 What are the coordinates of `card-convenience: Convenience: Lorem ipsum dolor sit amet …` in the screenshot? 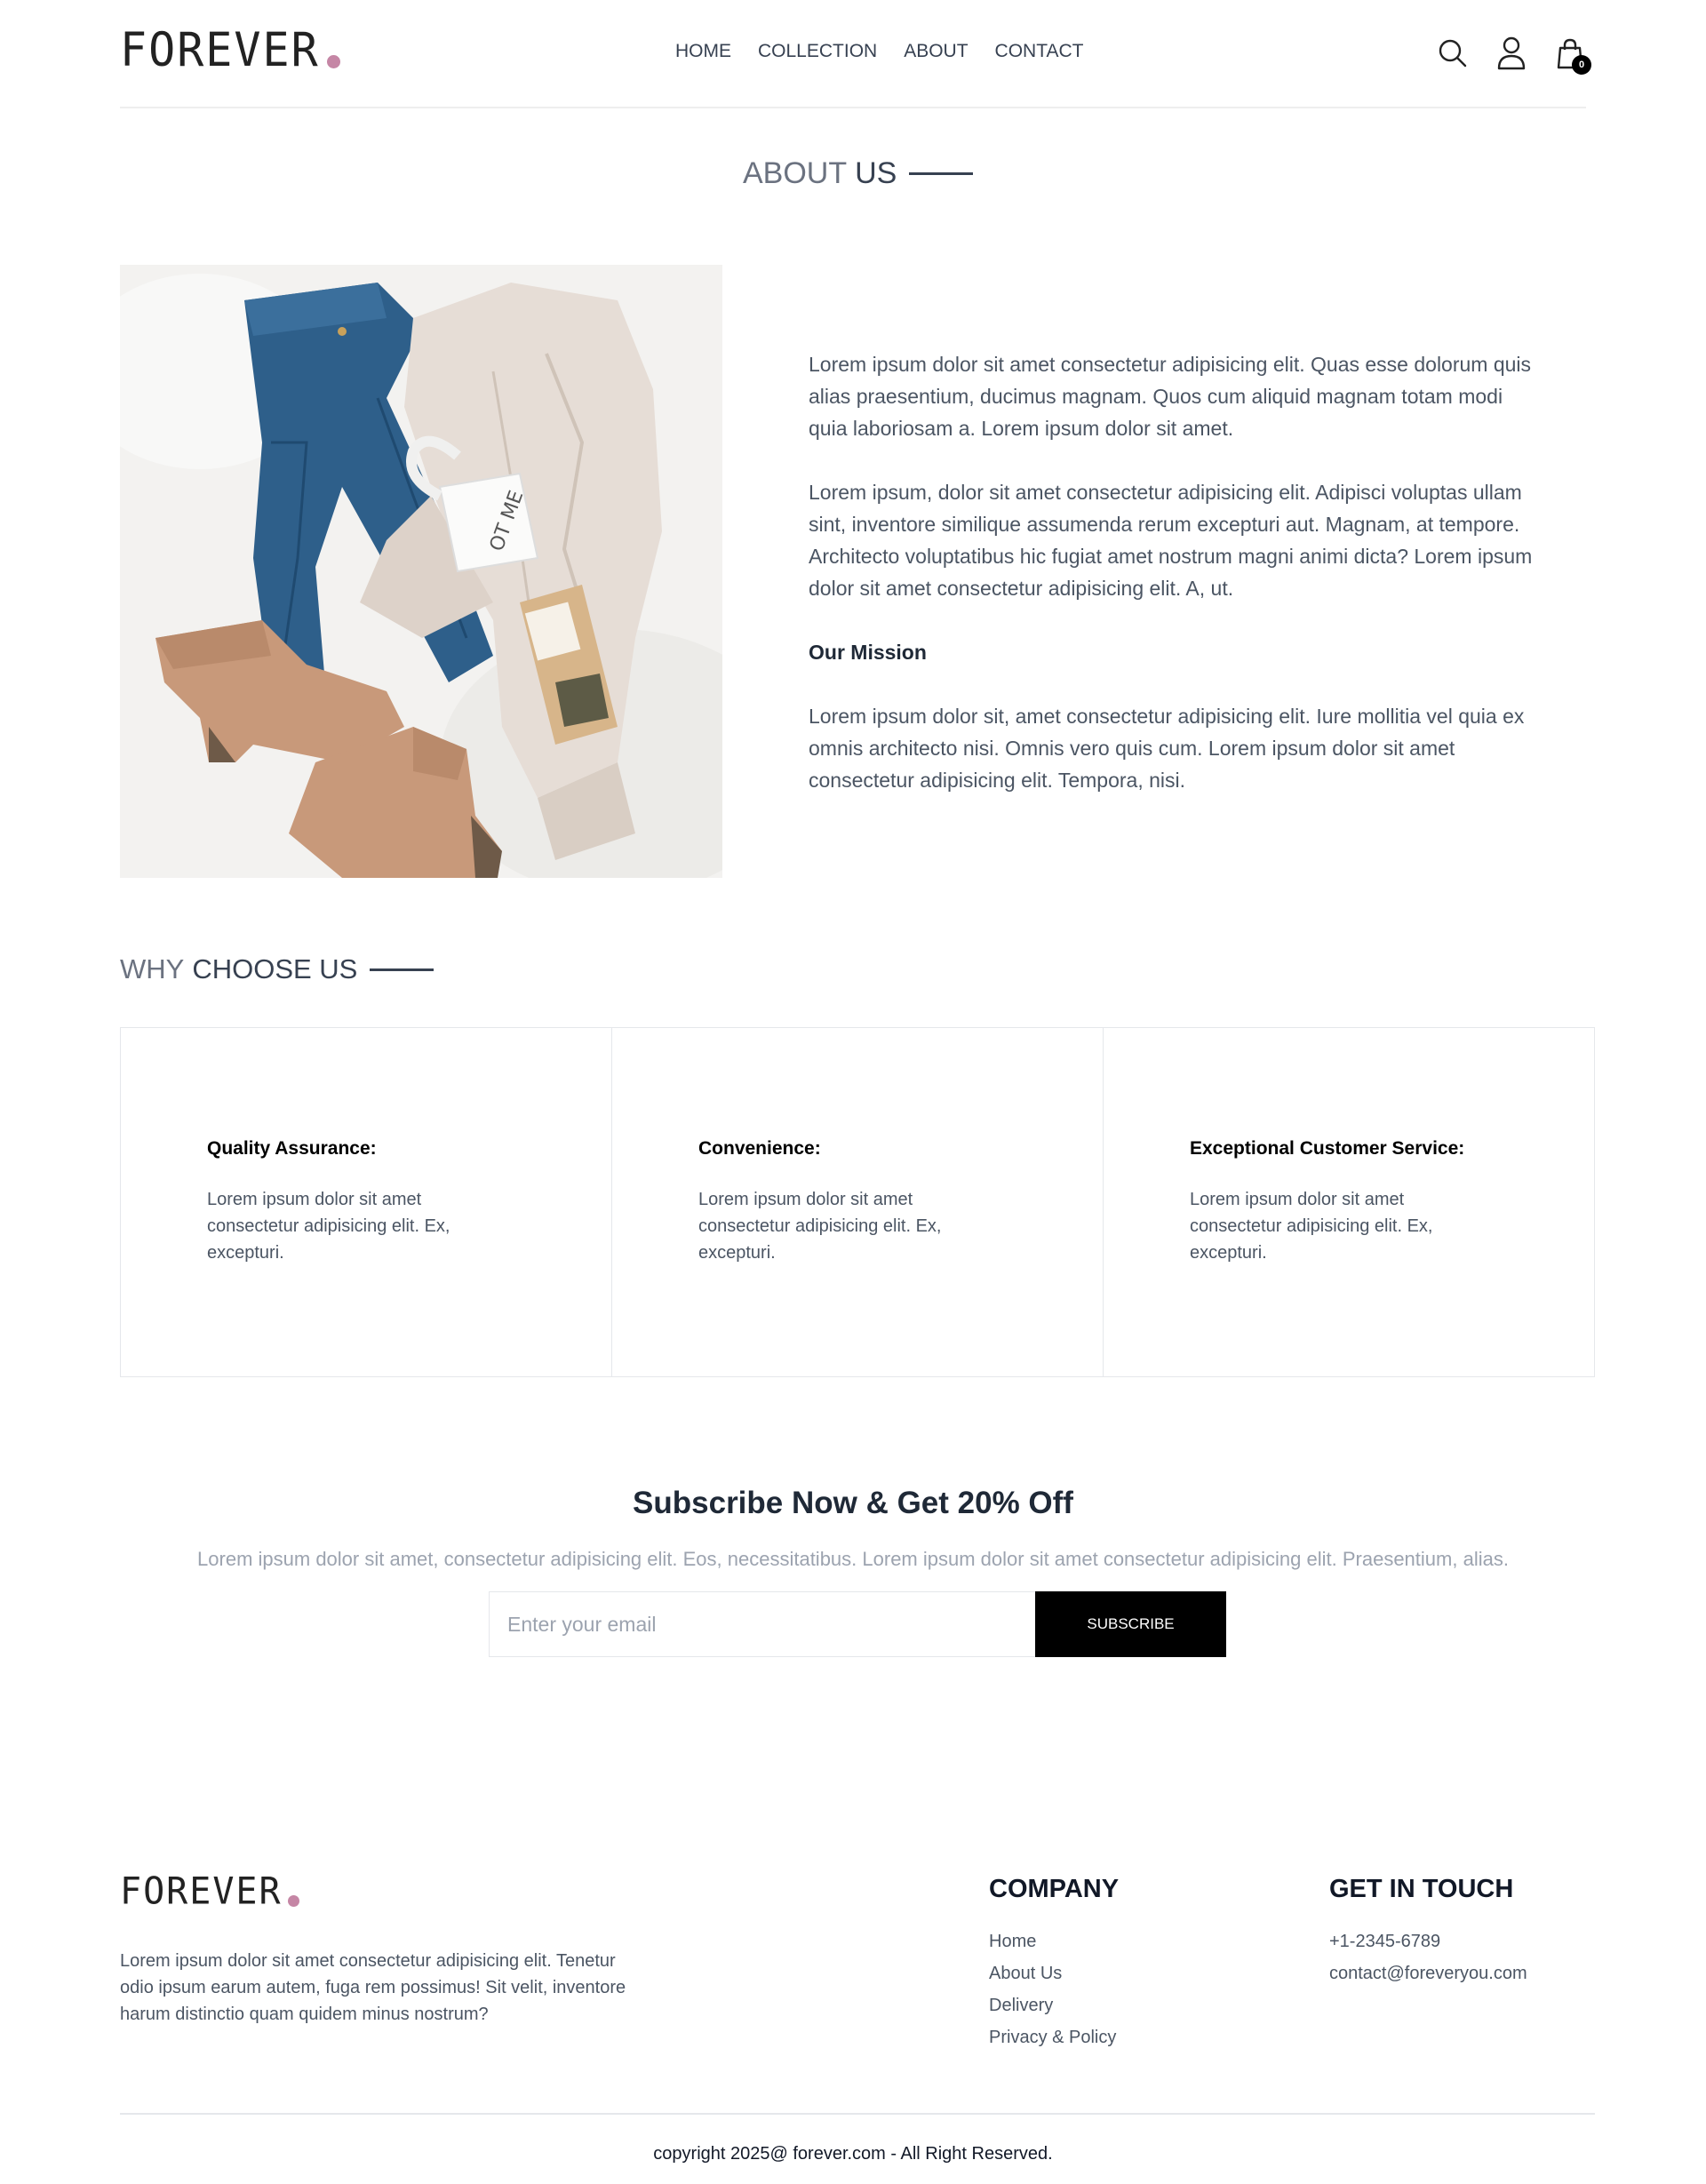 It's located at (857, 1202).